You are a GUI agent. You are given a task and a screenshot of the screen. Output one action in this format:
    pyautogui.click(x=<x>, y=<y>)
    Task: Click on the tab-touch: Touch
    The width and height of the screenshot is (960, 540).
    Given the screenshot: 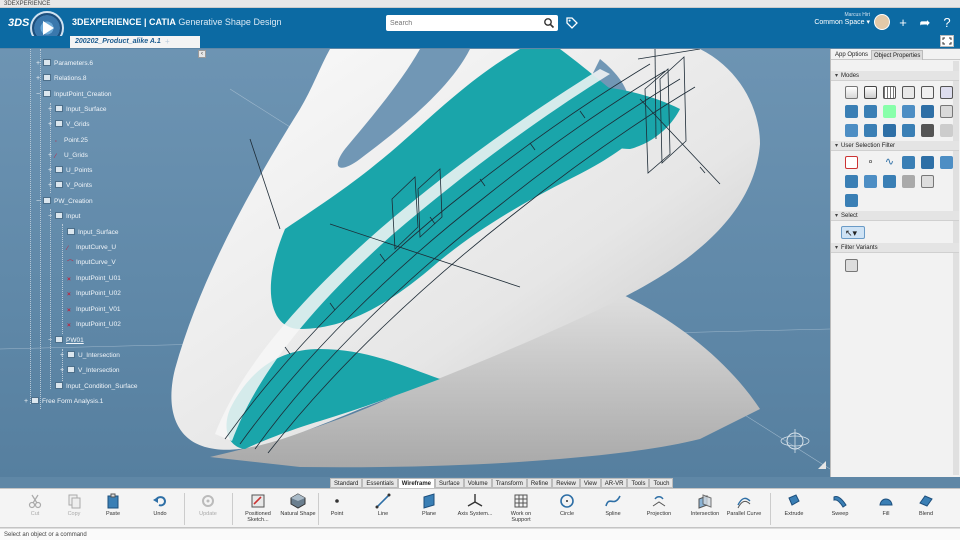 What is the action you would take?
    pyautogui.click(x=661, y=483)
    